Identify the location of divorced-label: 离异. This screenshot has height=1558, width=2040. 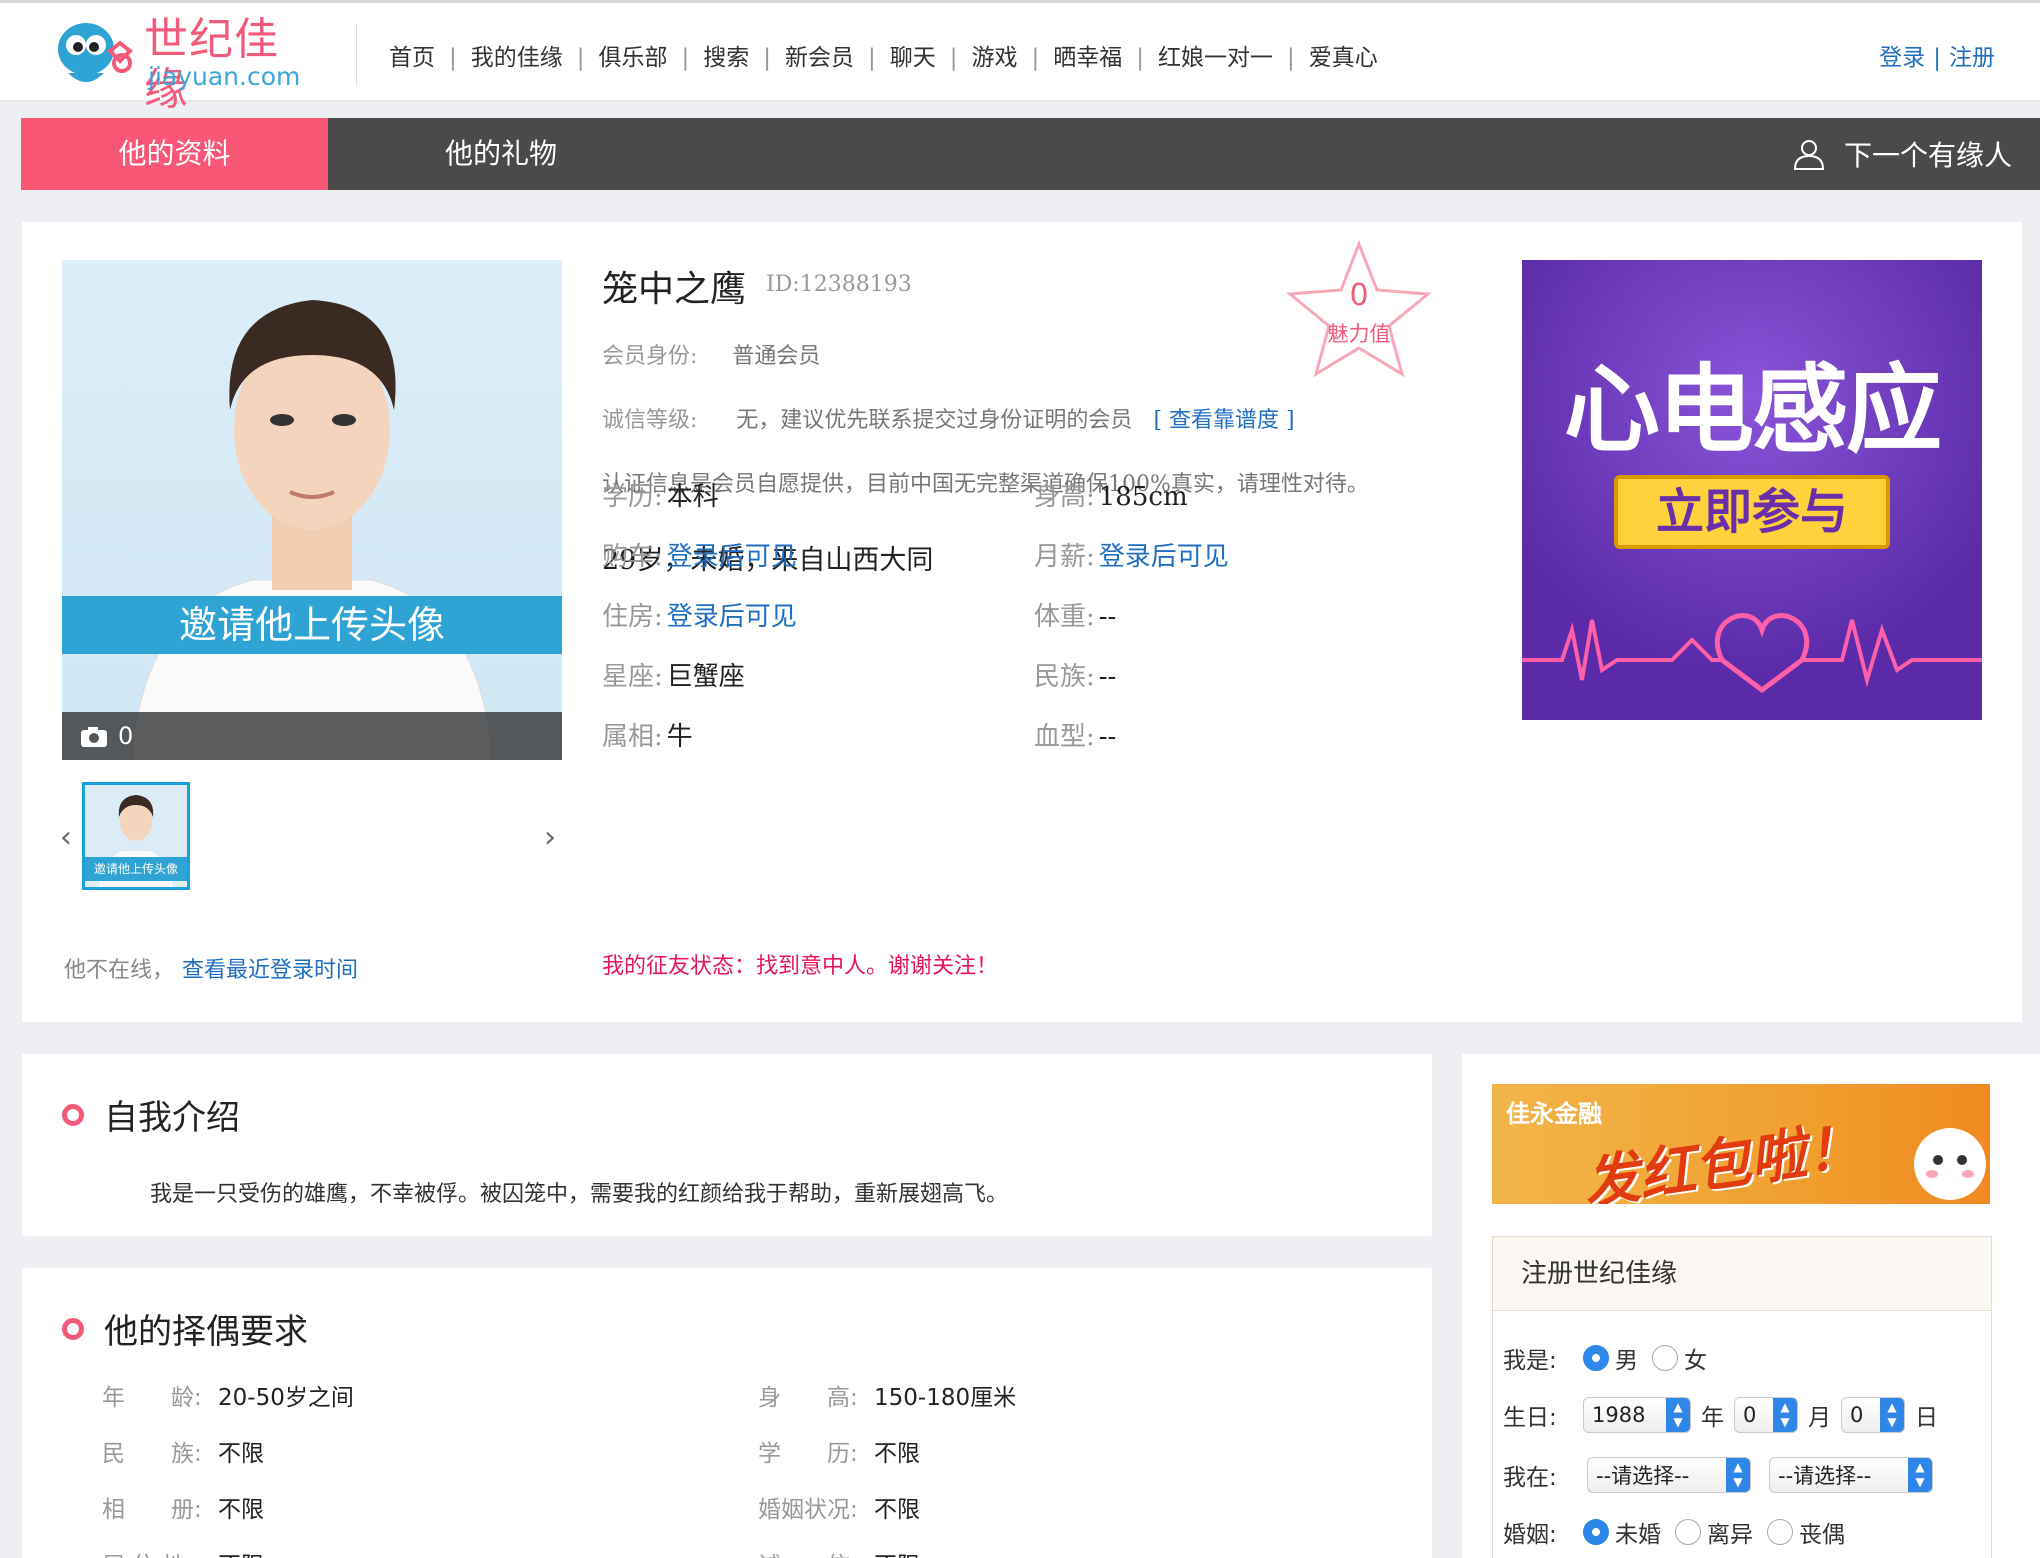
(1730, 1535).